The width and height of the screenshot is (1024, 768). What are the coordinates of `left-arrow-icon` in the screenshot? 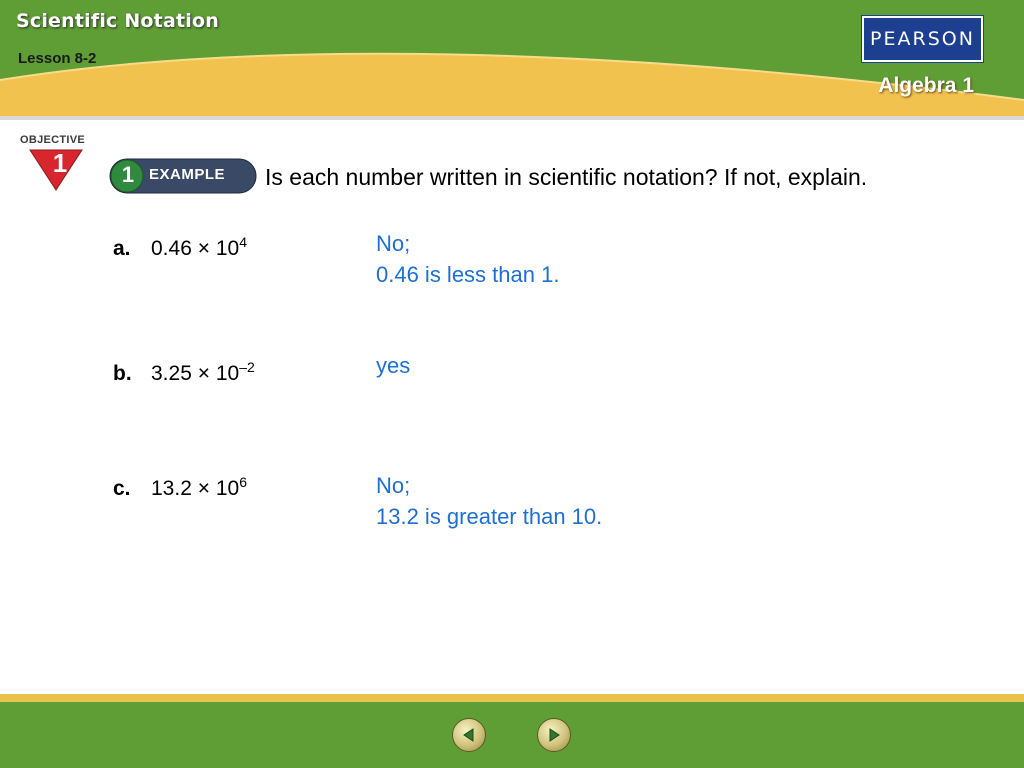 It's located at (468, 735).